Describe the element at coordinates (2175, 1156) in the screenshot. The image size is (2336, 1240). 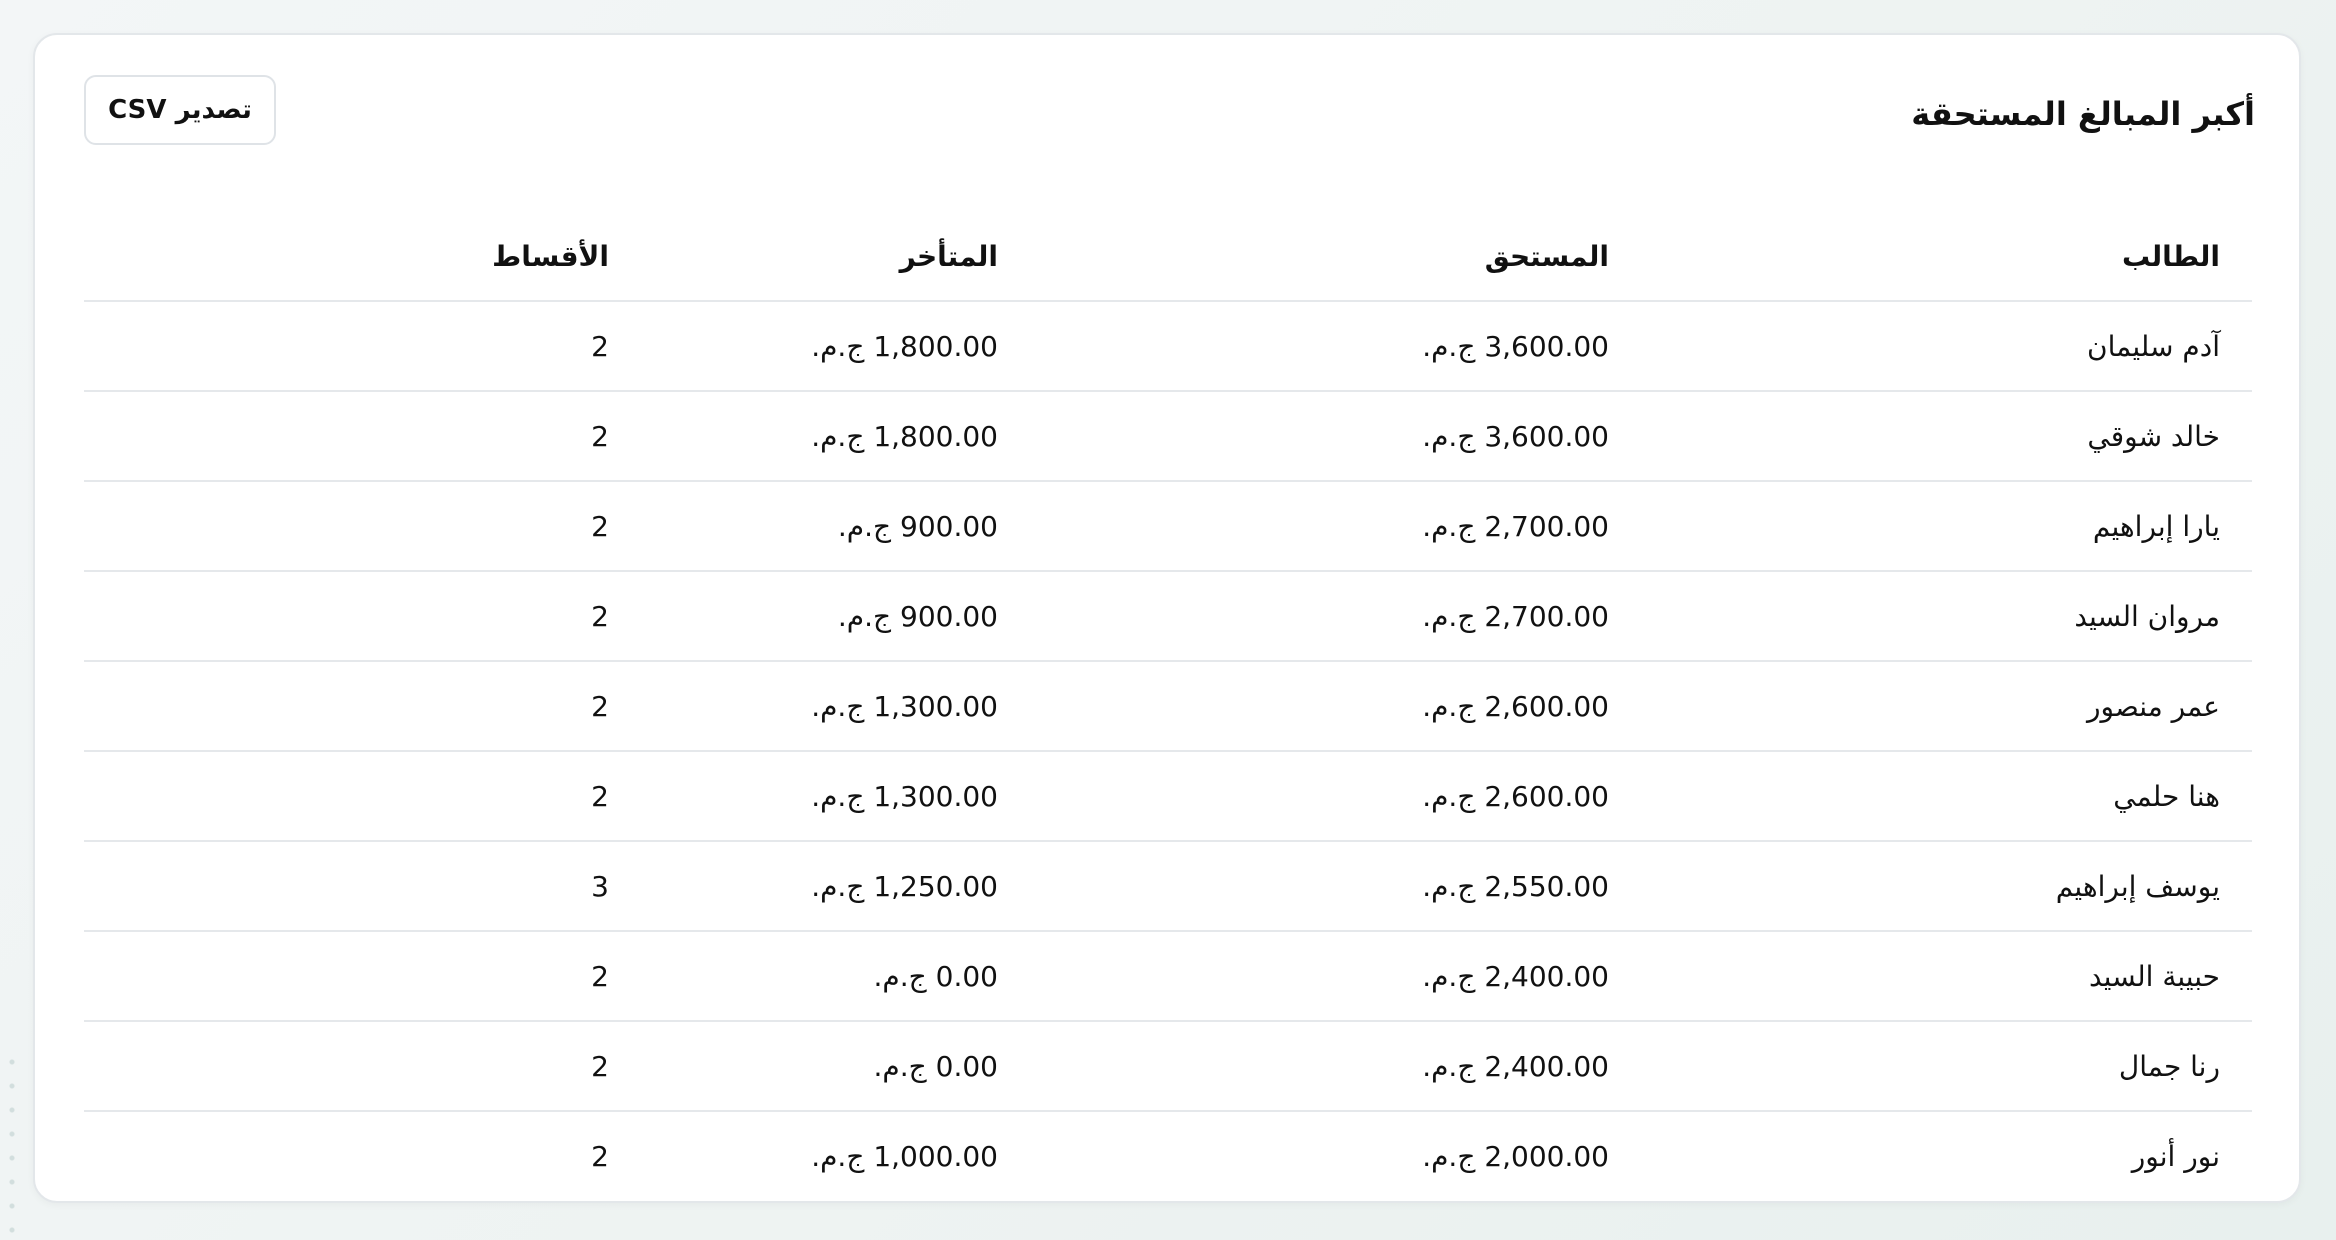
I see `student-name-cell: نور أنور` at that location.